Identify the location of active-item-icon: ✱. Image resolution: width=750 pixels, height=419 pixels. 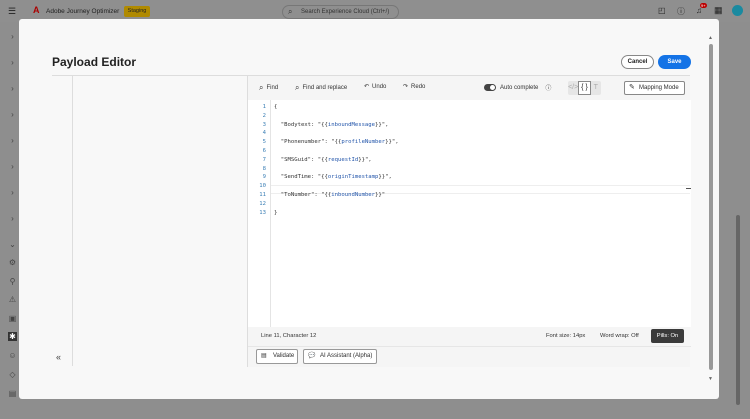
(12, 336).